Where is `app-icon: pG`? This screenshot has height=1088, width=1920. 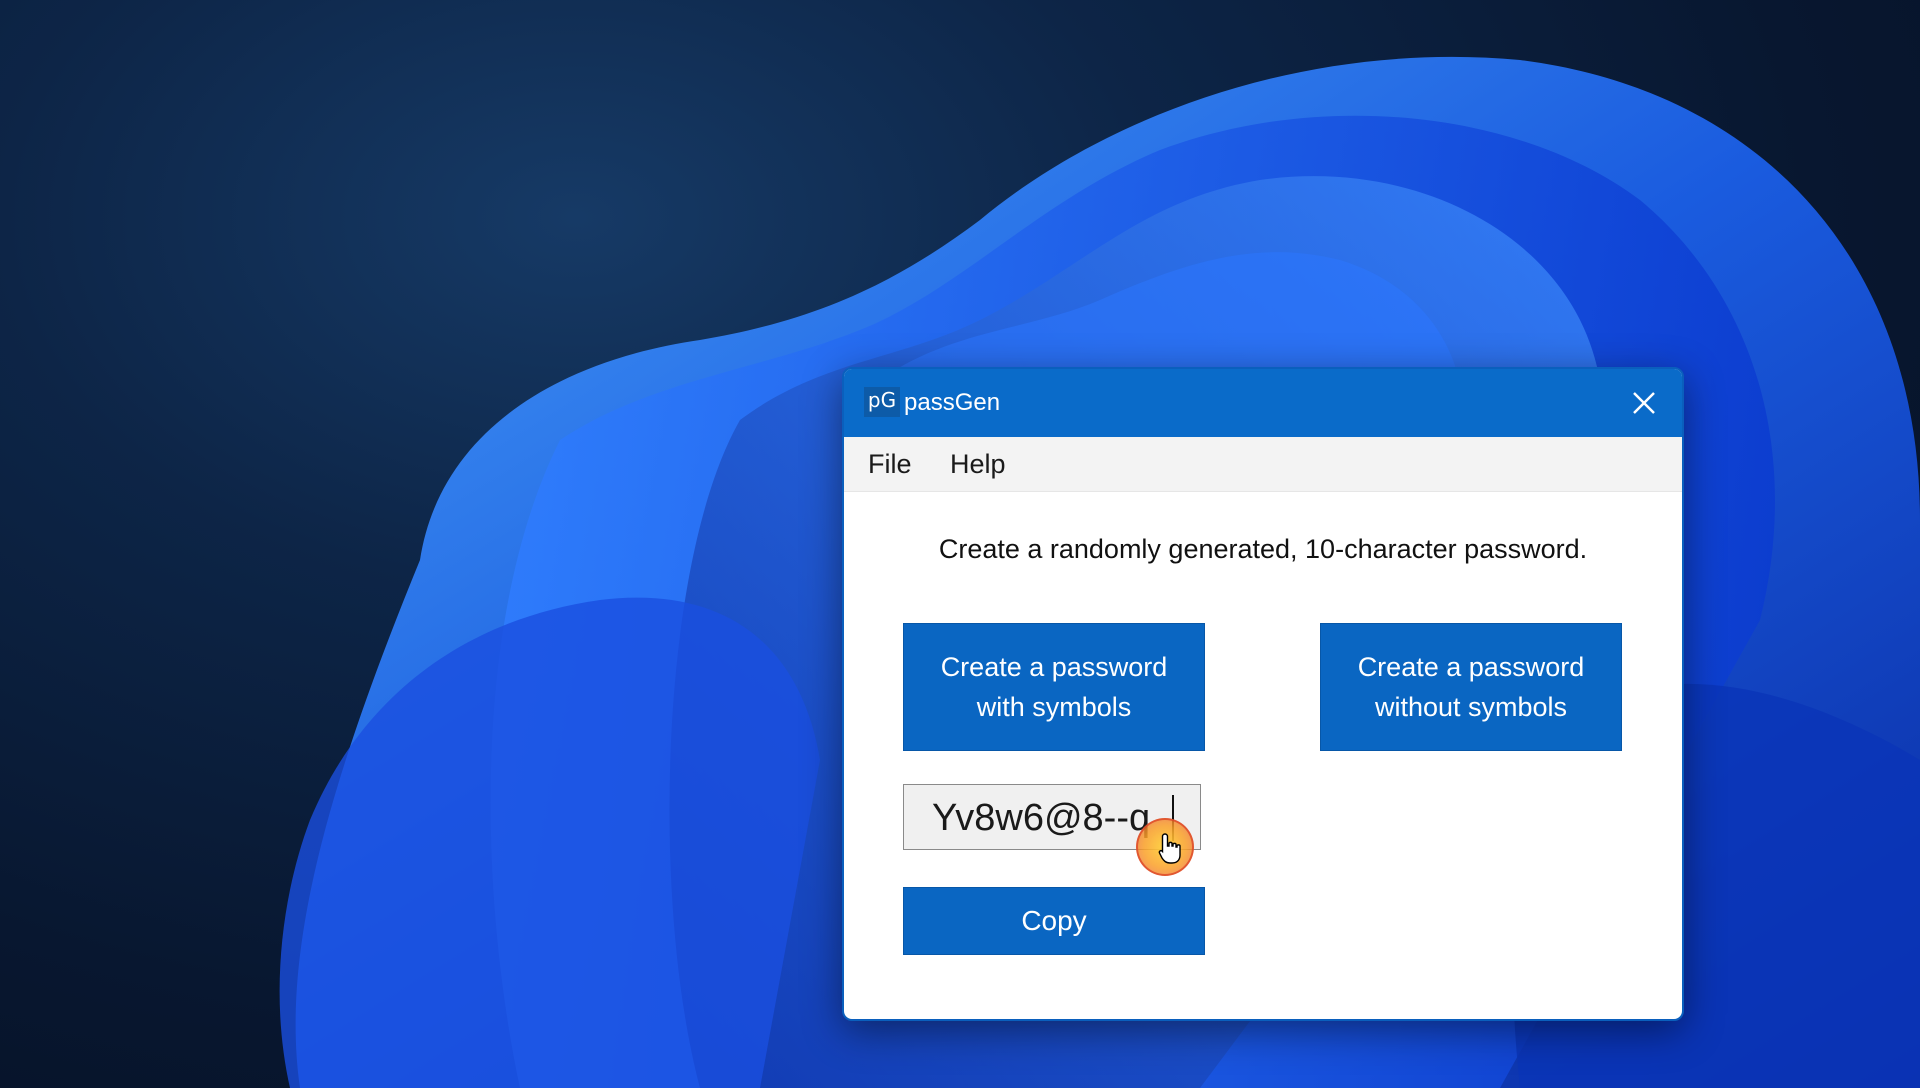 app-icon: pG is located at coordinates (882, 402).